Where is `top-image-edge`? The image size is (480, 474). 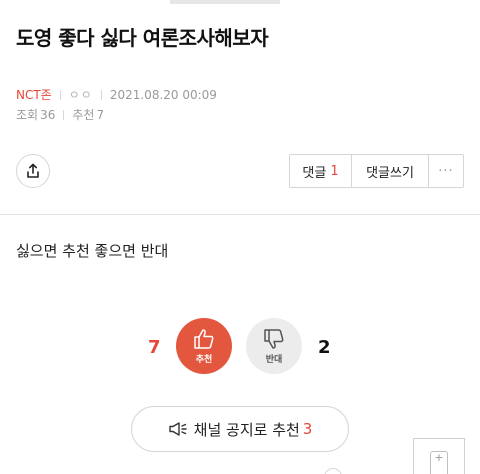 top-image-edge is located at coordinates (225, 2).